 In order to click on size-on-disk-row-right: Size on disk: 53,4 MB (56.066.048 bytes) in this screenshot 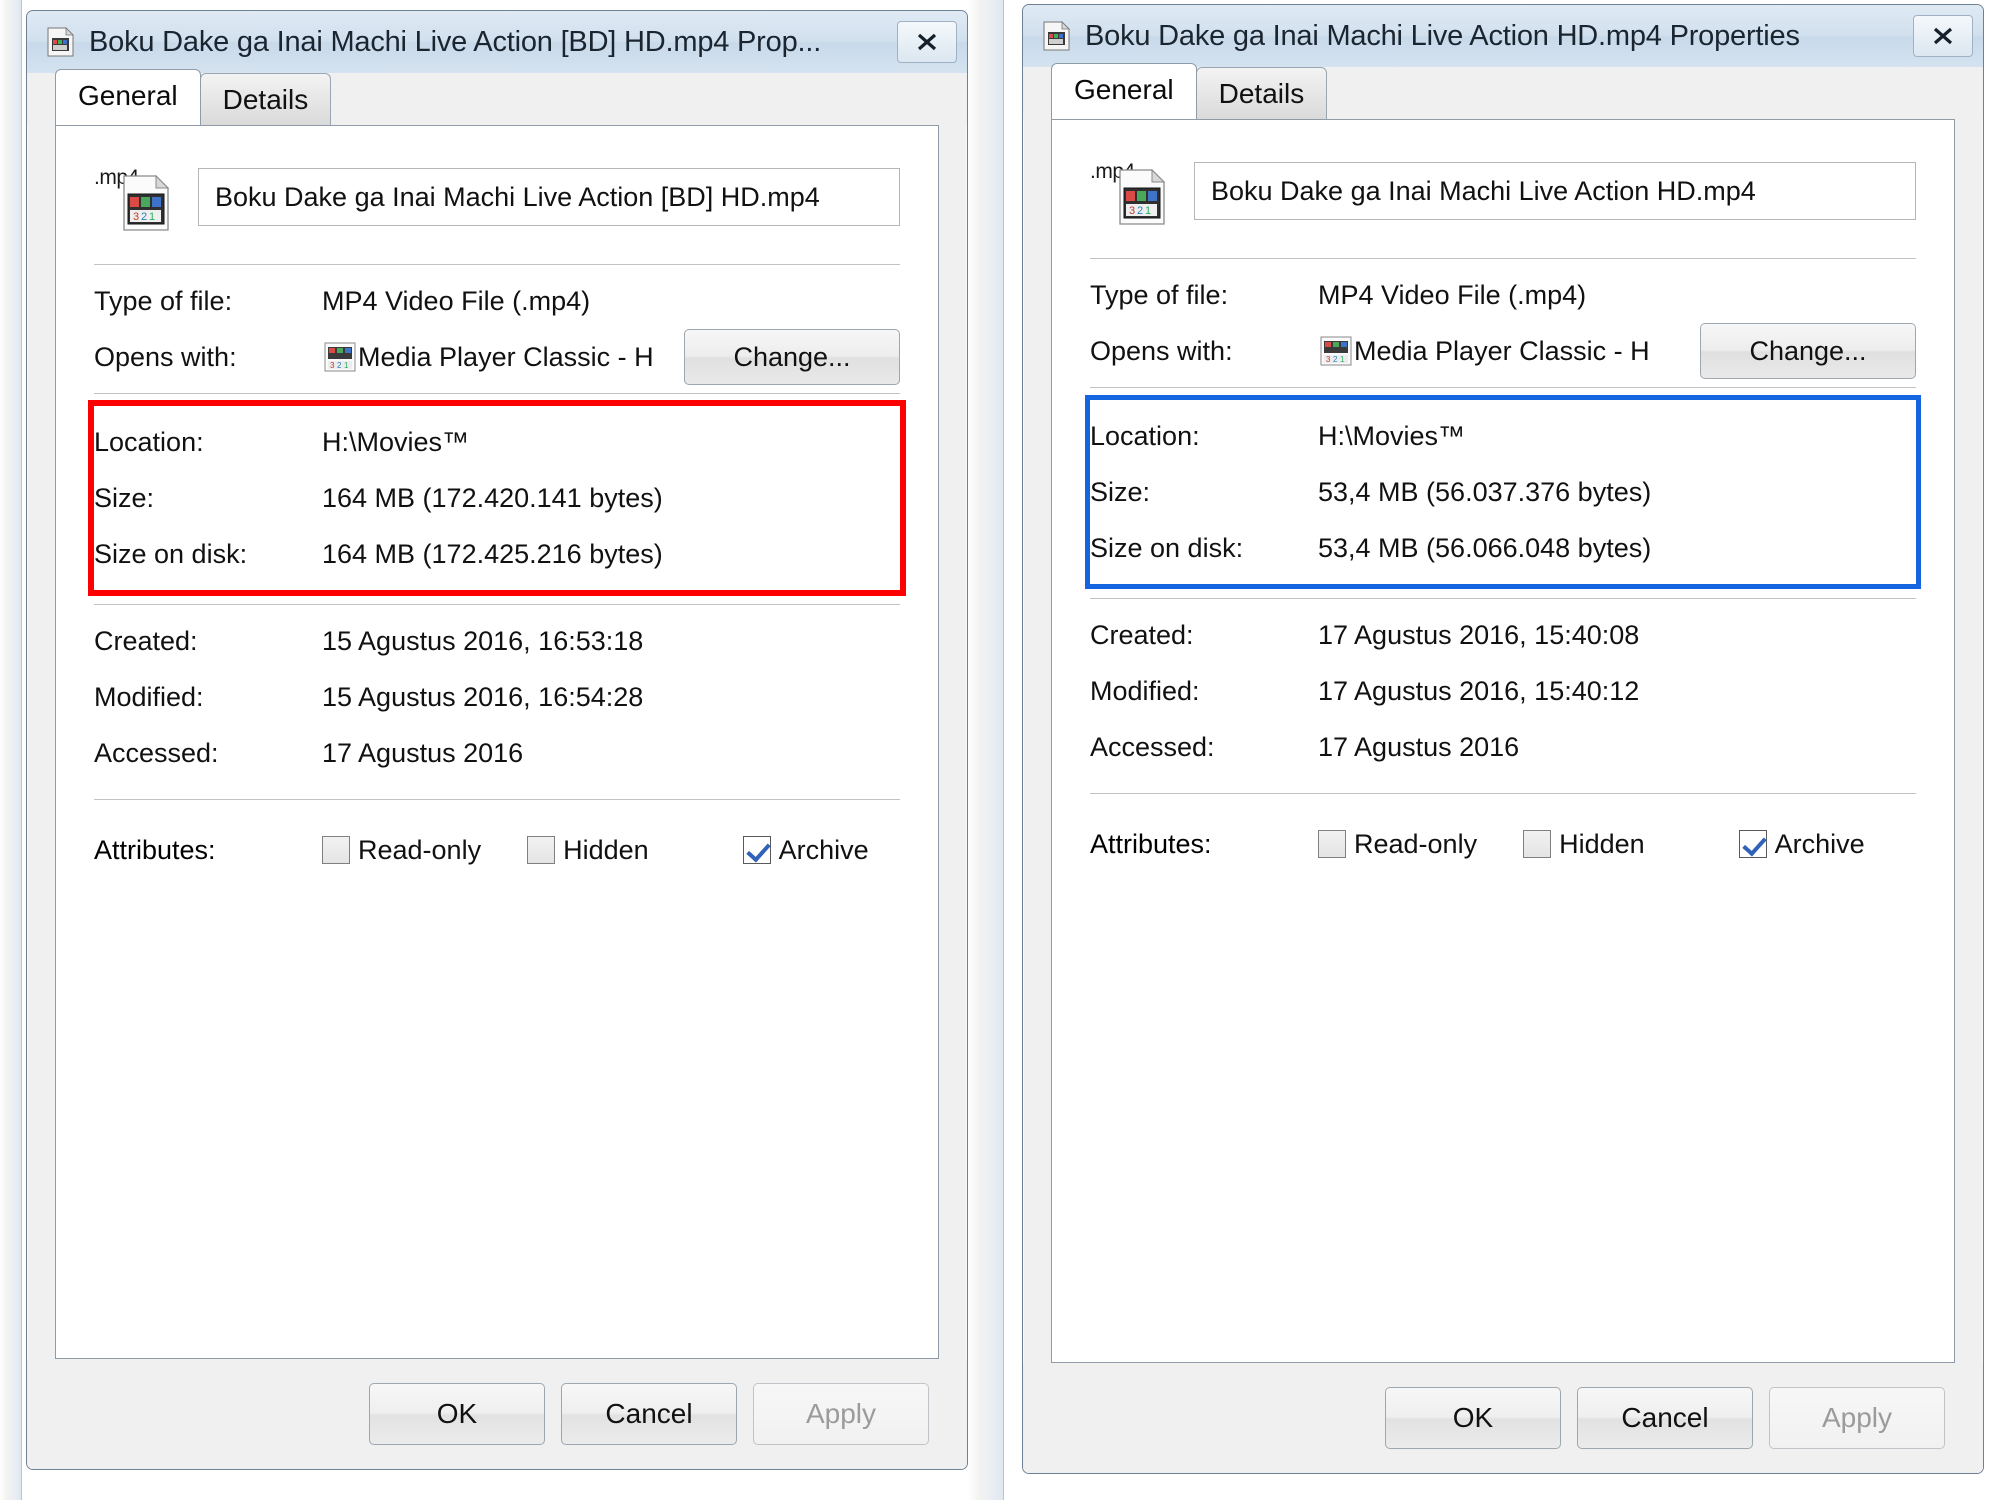, I will do `click(1503, 548)`.